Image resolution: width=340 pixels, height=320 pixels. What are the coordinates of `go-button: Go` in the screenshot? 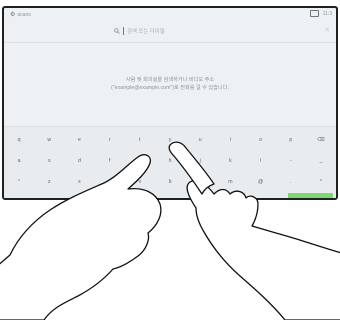 It's located at (310, 195).